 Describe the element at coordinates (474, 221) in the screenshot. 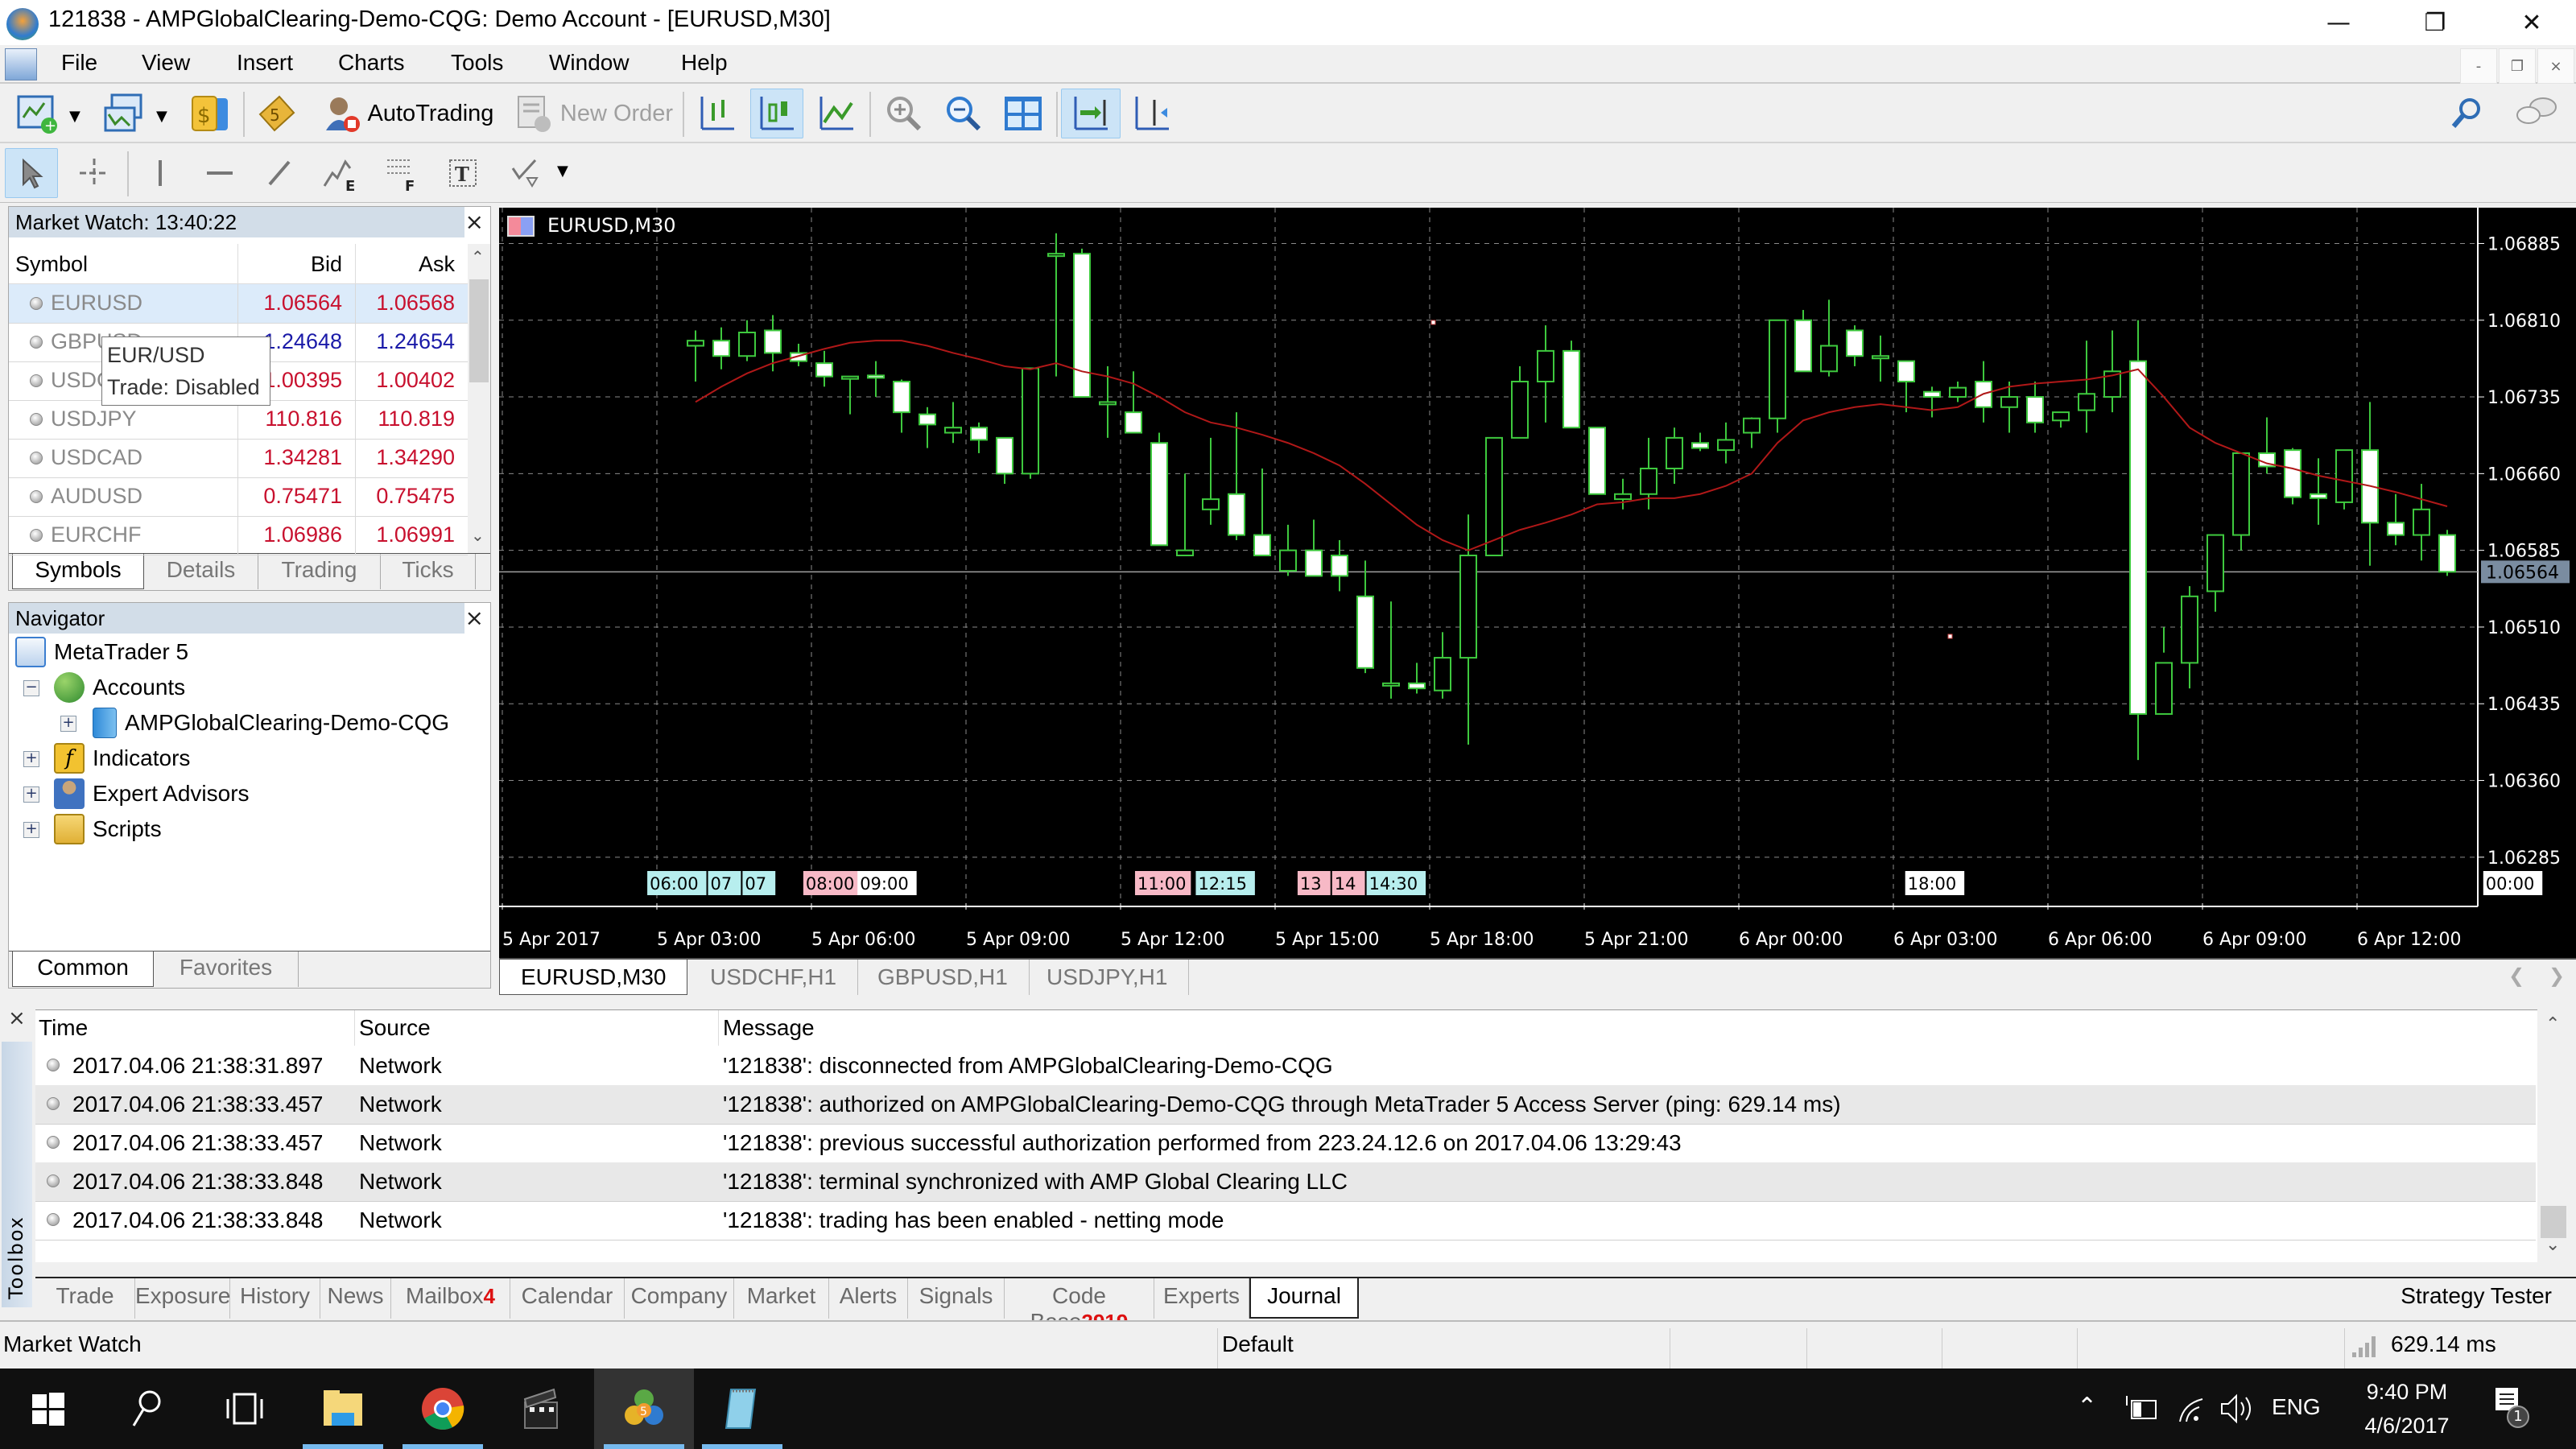

I see `market-watch-close-button: ×` at that location.